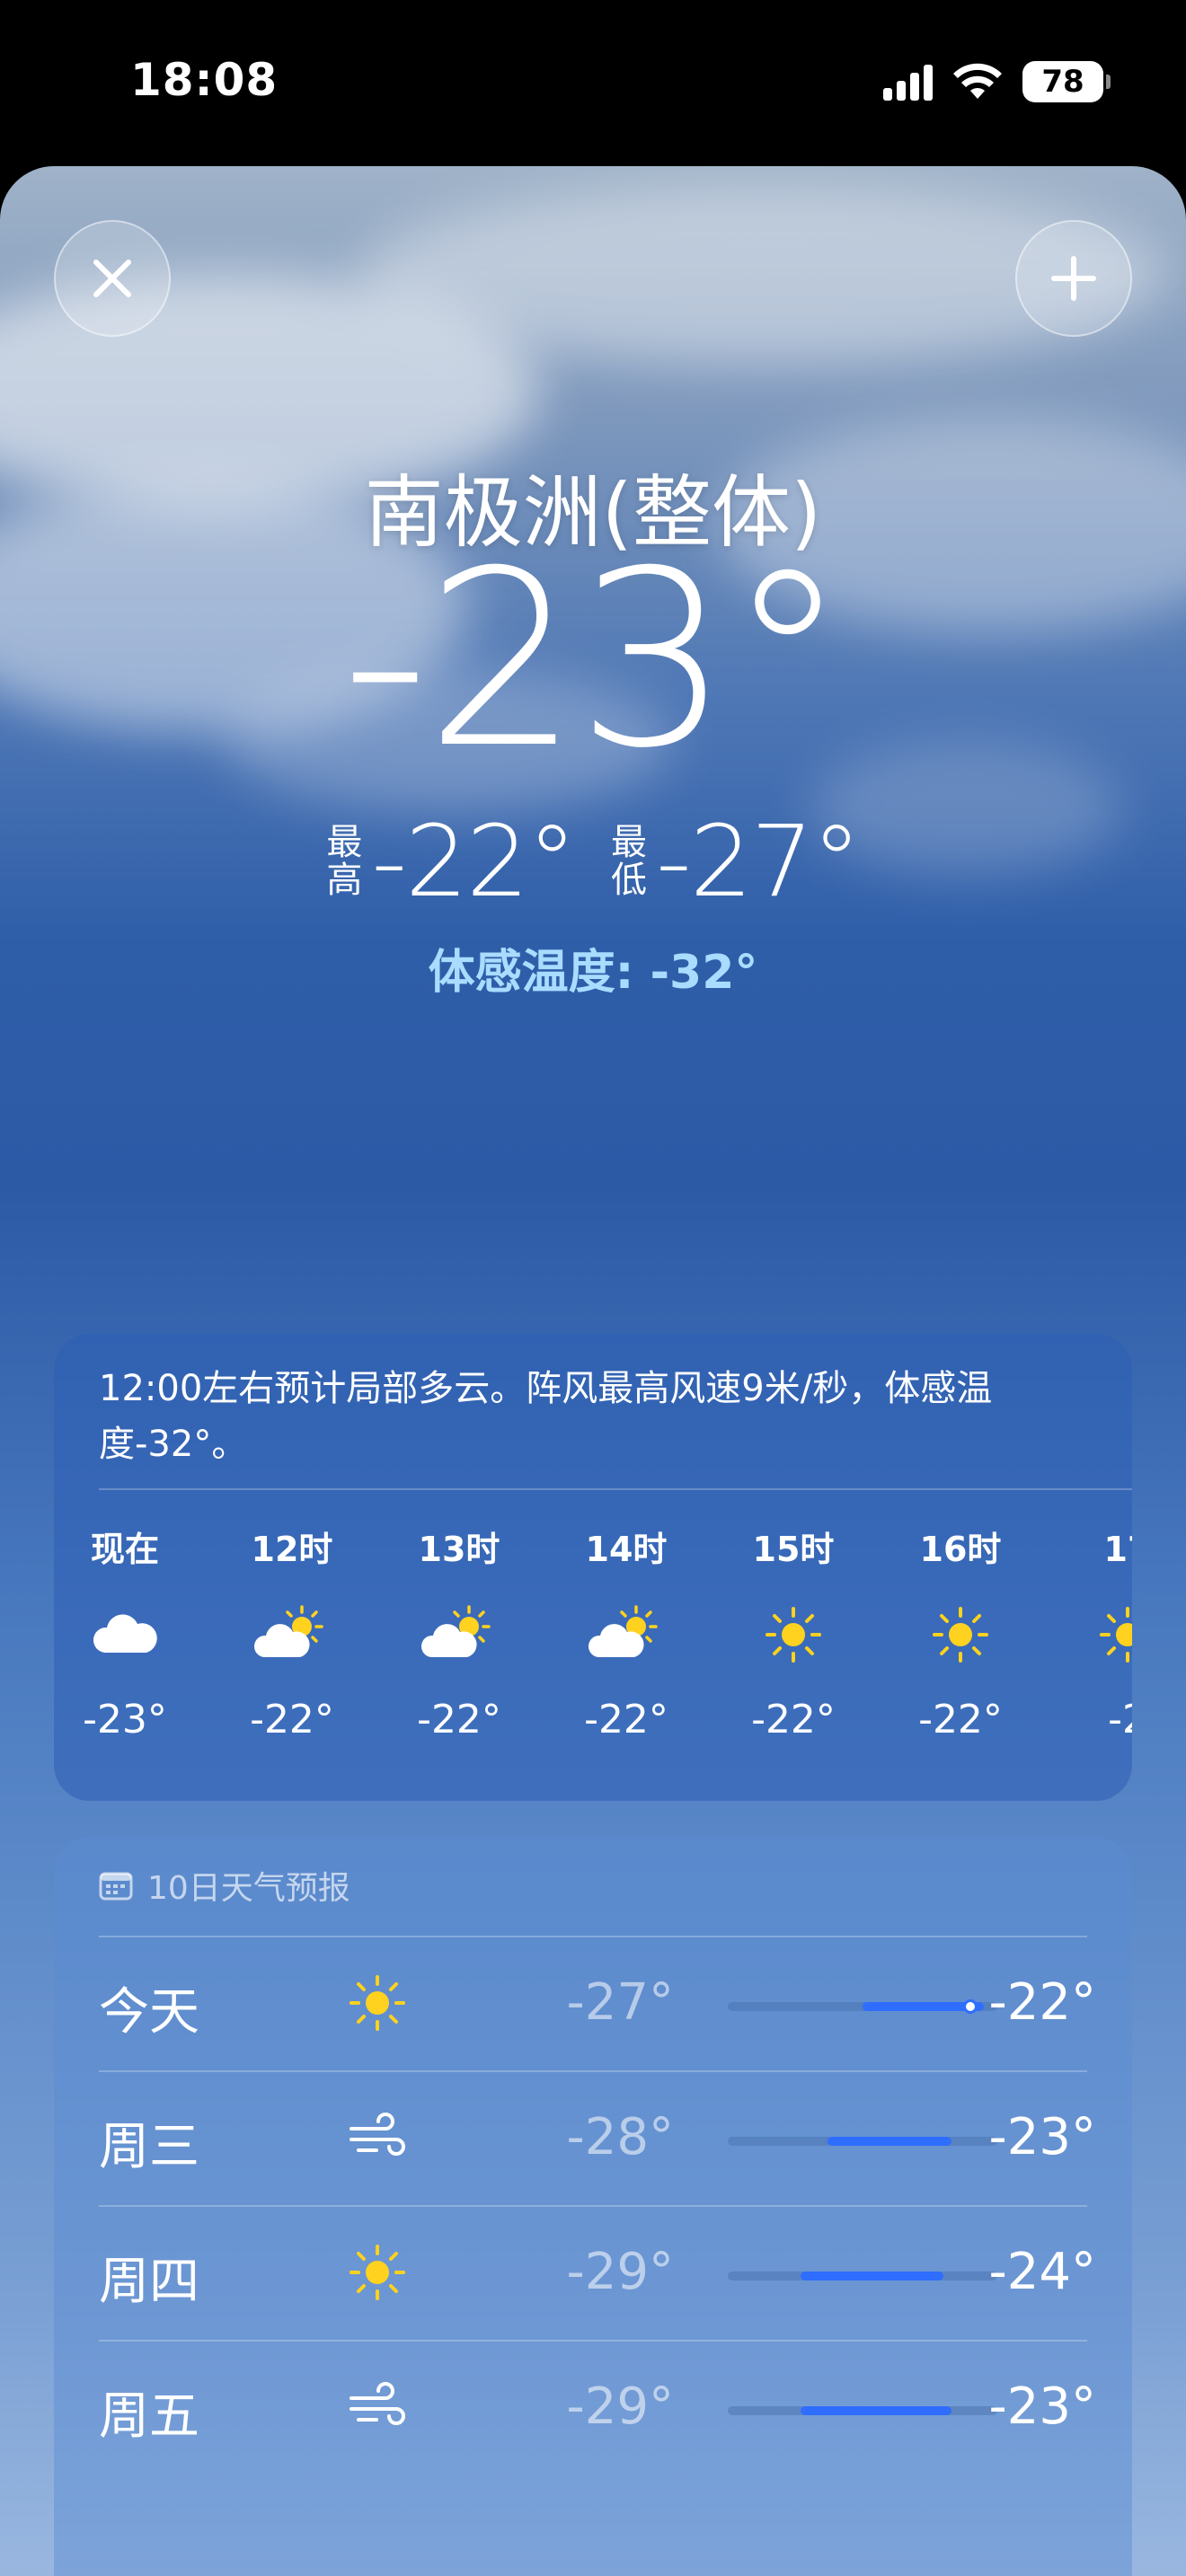 The width and height of the screenshot is (1186, 2576). What do you see at coordinates (593, 861) in the screenshot?
I see `high-low: 最 高 -22° 最 低 -27°` at bounding box center [593, 861].